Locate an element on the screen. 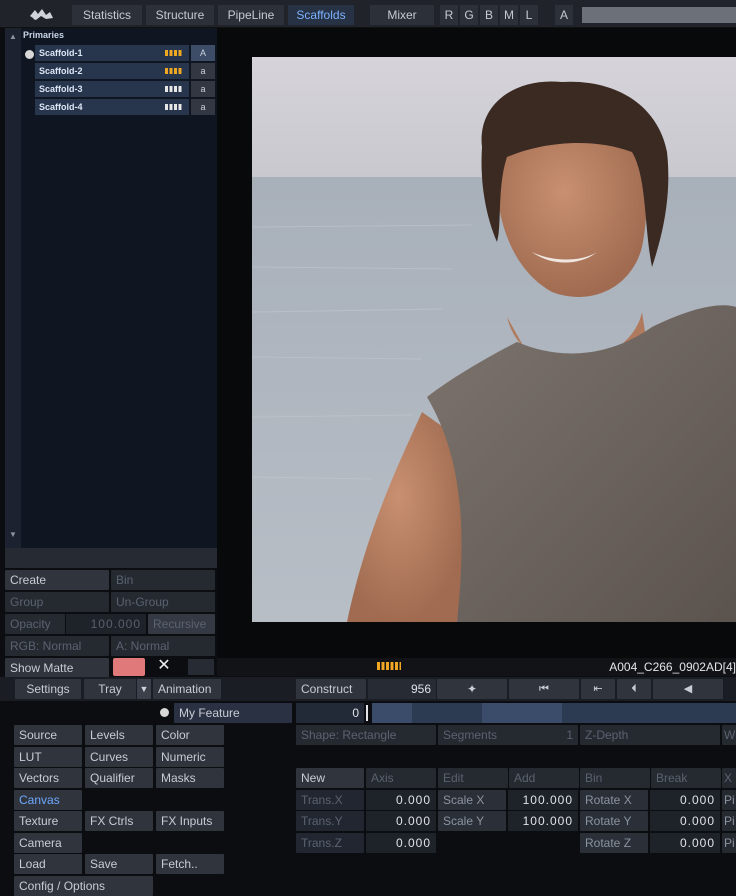 The height and width of the screenshot is (896, 736). menu-texture: Texture is located at coordinates (48, 821).